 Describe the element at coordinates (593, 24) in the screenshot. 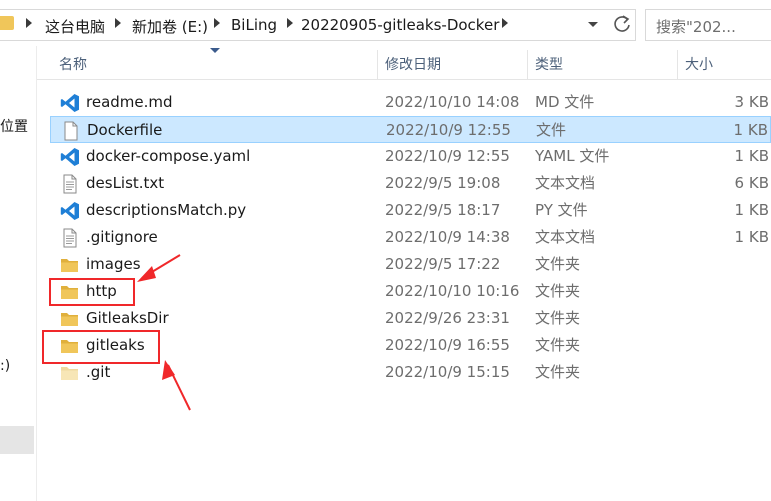

I see `chevron-down-icon` at that location.